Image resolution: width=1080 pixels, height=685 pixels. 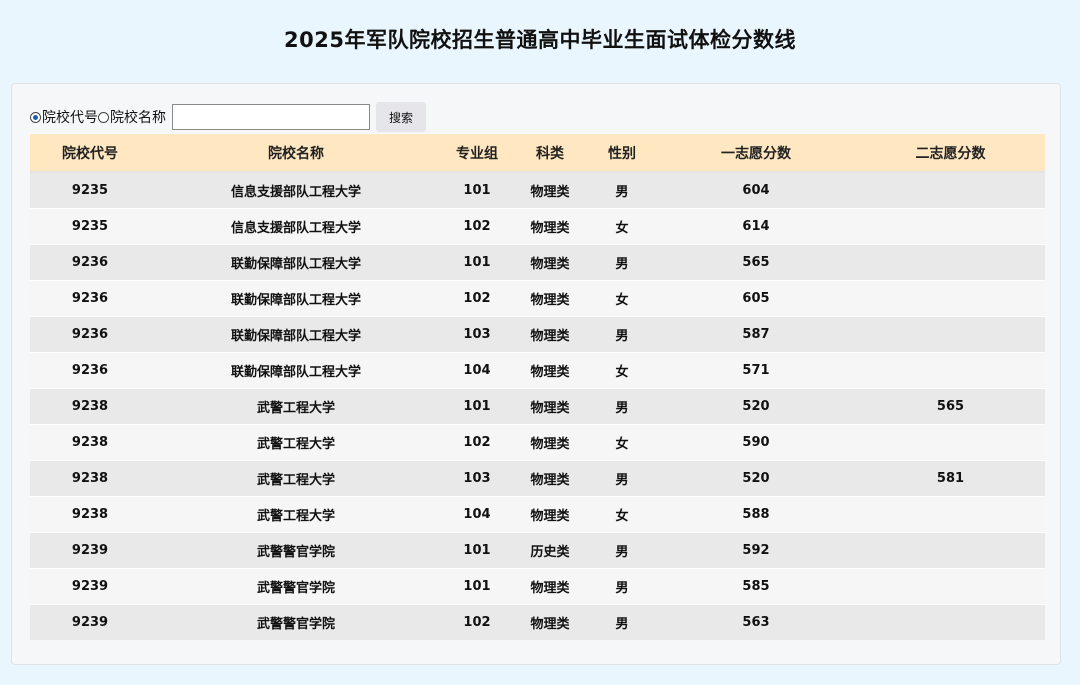 I want to click on page-title: 2025年军队院校招生普通高中毕业生面试体检分数线, so click(x=540, y=40).